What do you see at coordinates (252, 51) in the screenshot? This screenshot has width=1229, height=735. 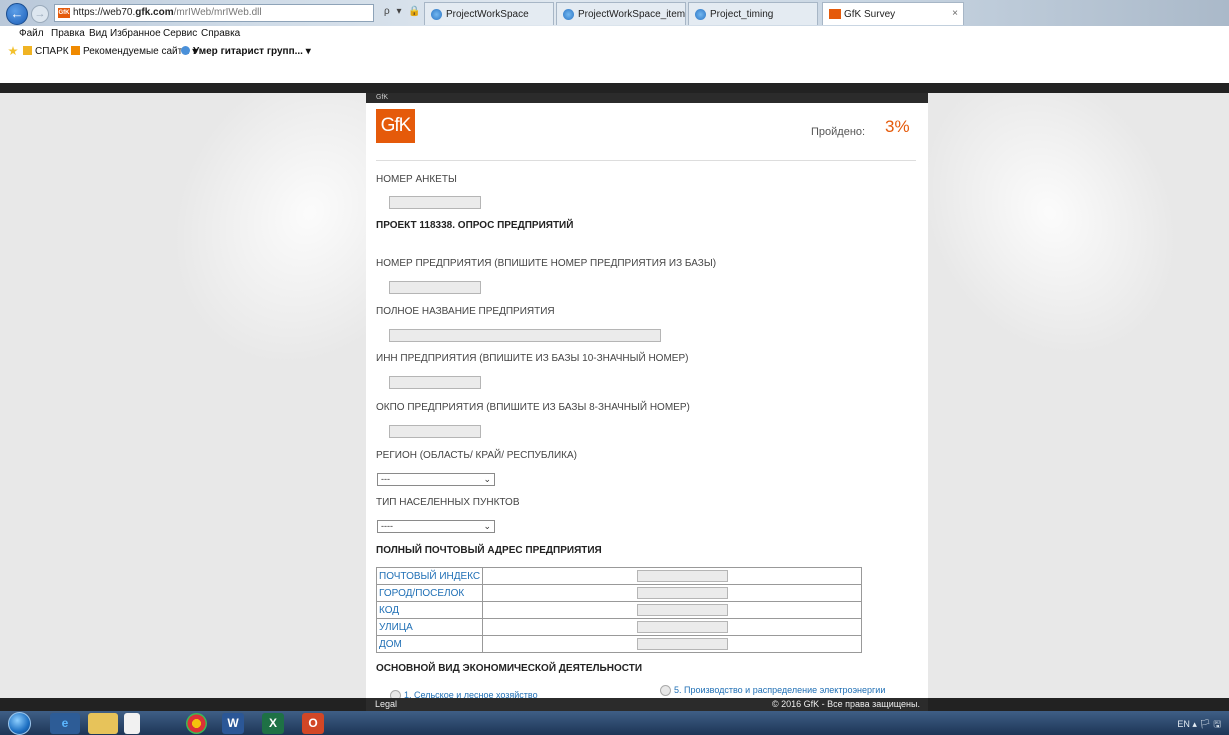 I see `favorite-news: Умер гитарист групп... ▾` at bounding box center [252, 51].